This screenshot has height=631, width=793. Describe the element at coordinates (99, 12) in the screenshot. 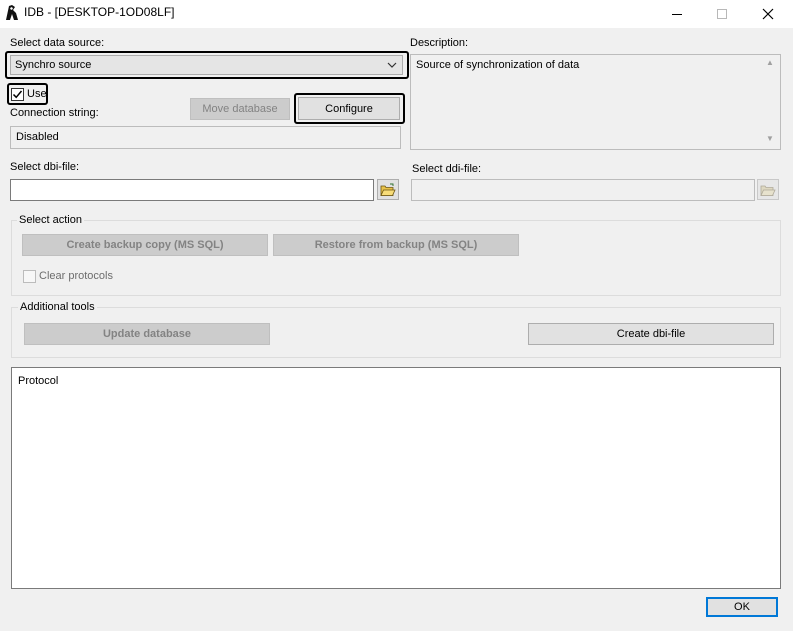

I see `window-title: IDB - [DESKTOP-1OD08LF]` at that location.